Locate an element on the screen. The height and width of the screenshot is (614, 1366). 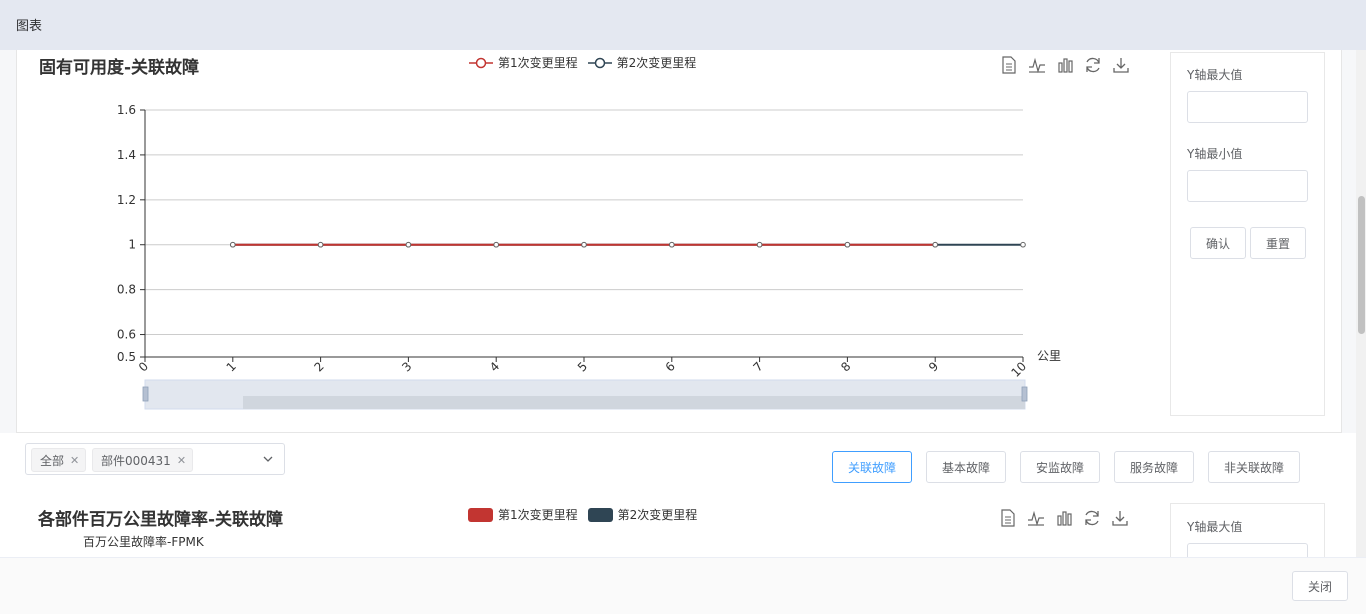
tag-all: 全部 ✕ is located at coordinates (59, 460).